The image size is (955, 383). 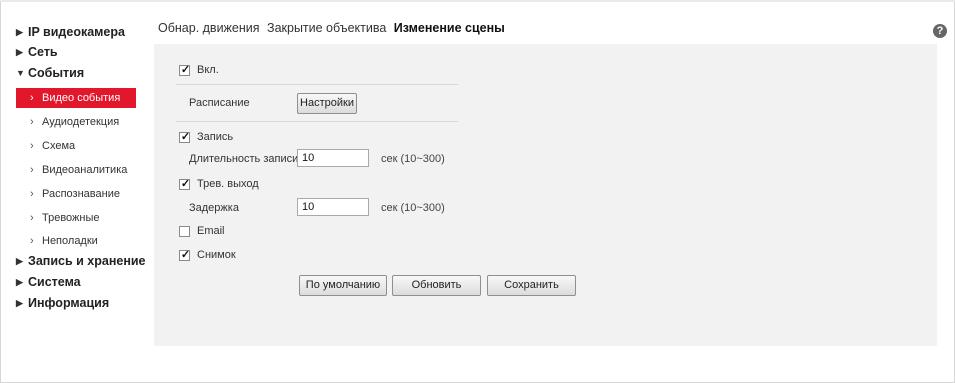 I want to click on refresh-button: Обновить, so click(x=436, y=285).